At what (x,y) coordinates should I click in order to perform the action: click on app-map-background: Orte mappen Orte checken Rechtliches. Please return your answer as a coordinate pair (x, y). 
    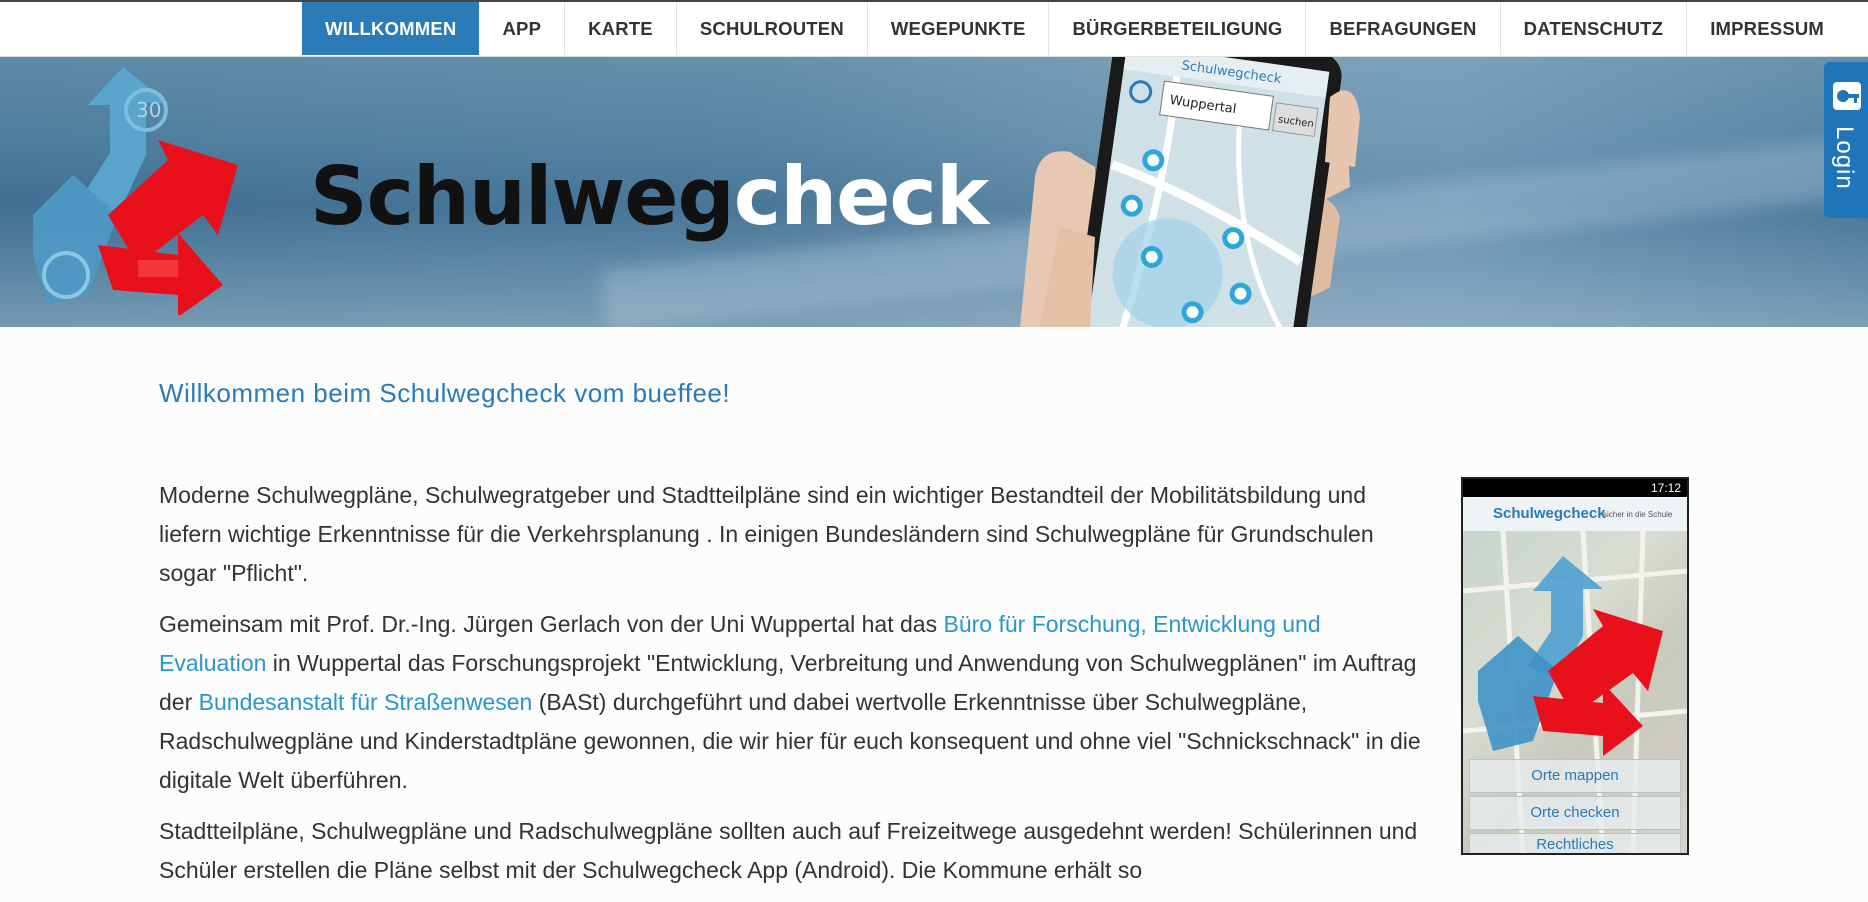
    Looking at the image, I should click on (1575, 692).